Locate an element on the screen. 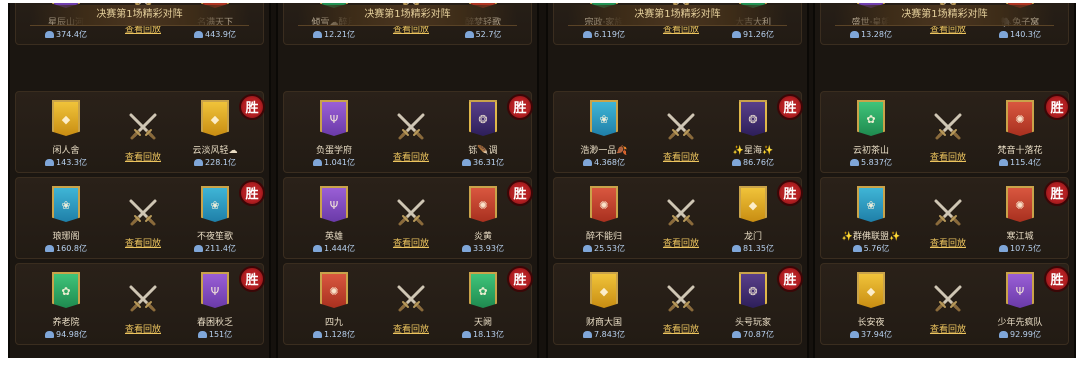 The width and height of the screenshot is (1080, 365). power-value: 70.87亿 is located at coordinates (758, 334).